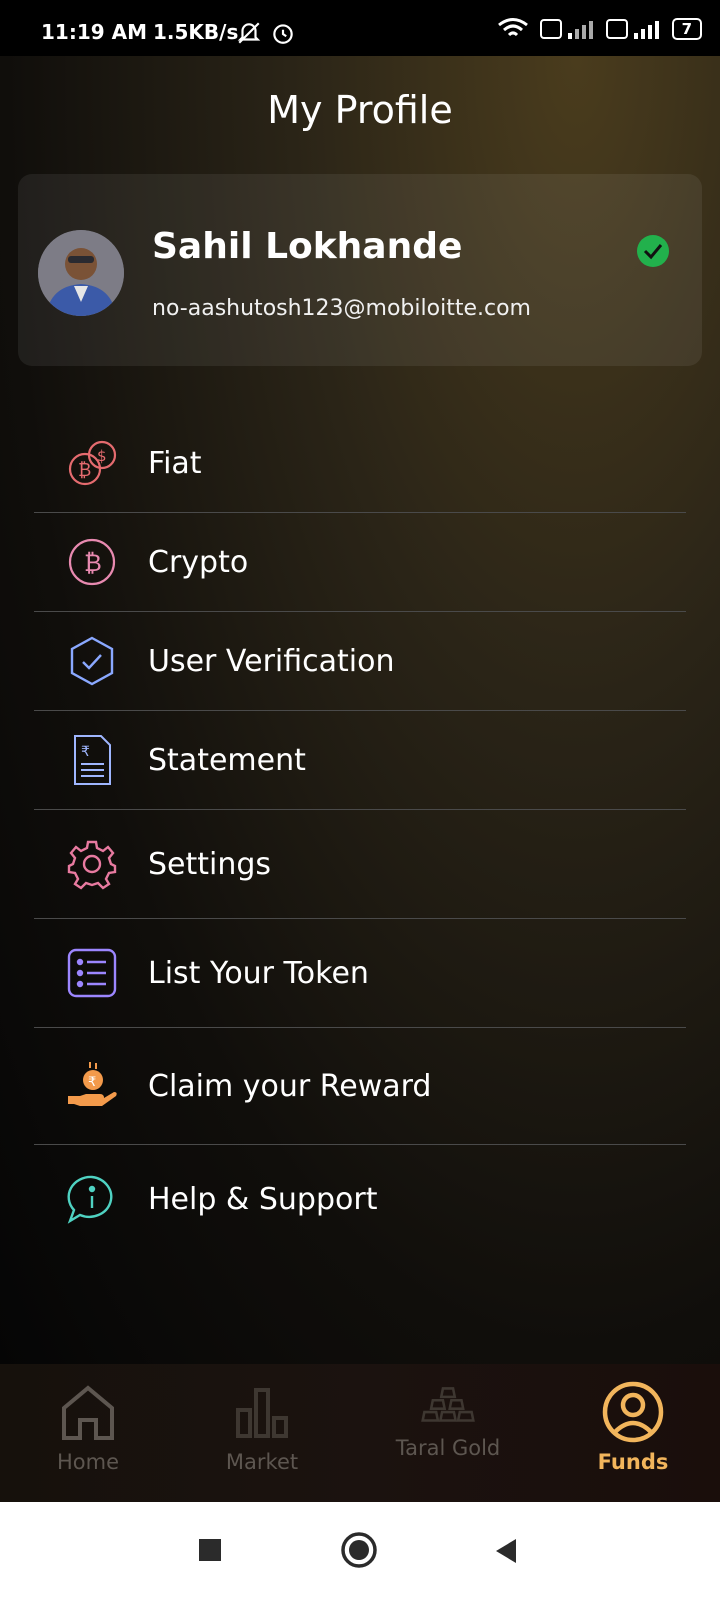  What do you see at coordinates (271, 661) in the screenshot?
I see `menu-item-label: User Verification` at bounding box center [271, 661].